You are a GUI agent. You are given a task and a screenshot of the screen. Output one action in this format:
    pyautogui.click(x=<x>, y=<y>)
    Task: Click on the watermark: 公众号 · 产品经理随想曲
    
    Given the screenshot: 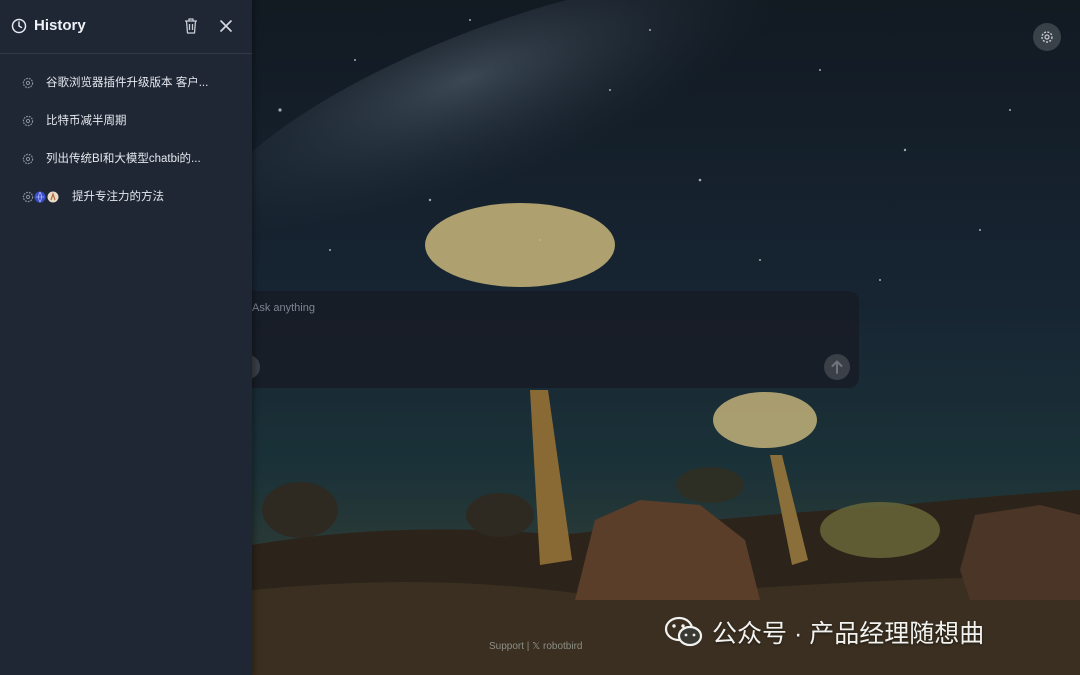 What is the action you would take?
    pyautogui.click(x=824, y=632)
    